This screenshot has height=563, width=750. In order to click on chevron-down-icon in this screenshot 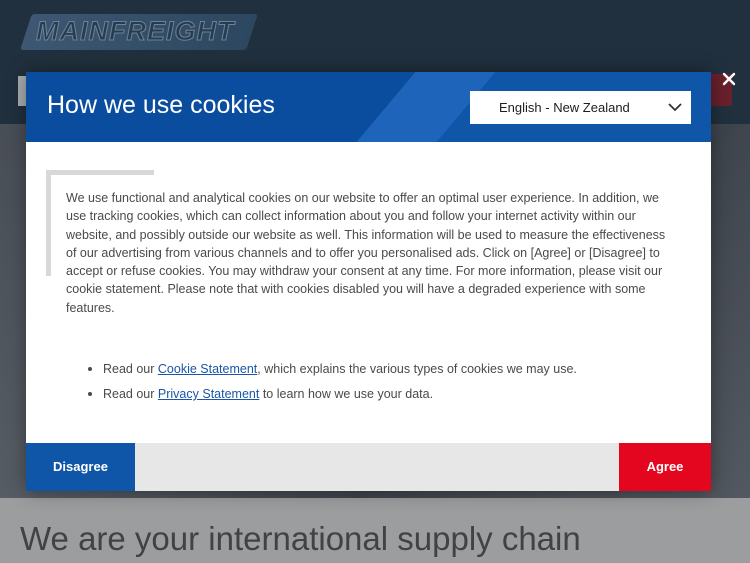, I will do `click(675, 107)`.